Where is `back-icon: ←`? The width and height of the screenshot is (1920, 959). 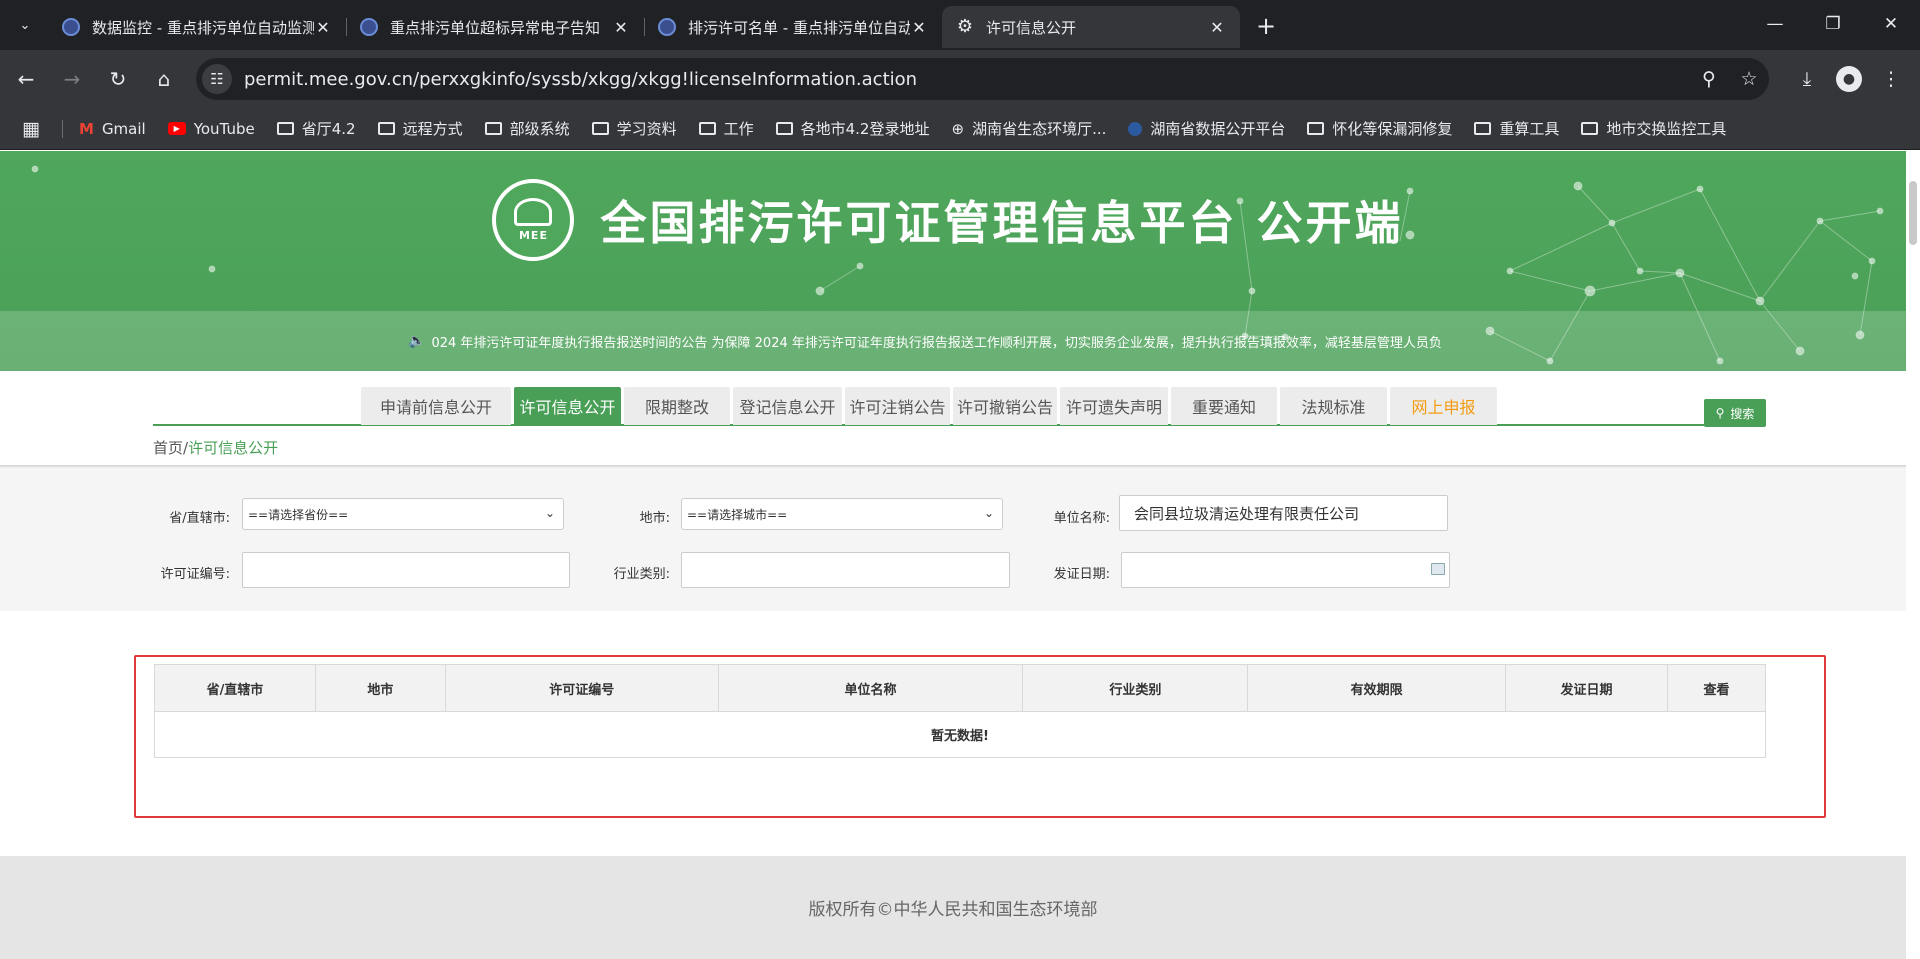 back-icon: ← is located at coordinates (26, 79).